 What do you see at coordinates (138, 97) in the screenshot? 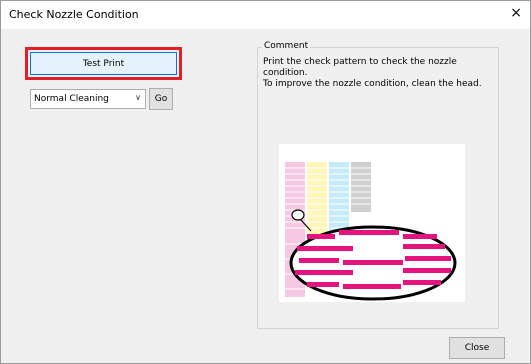
I see `chevron-down-icon: ∨` at bounding box center [138, 97].